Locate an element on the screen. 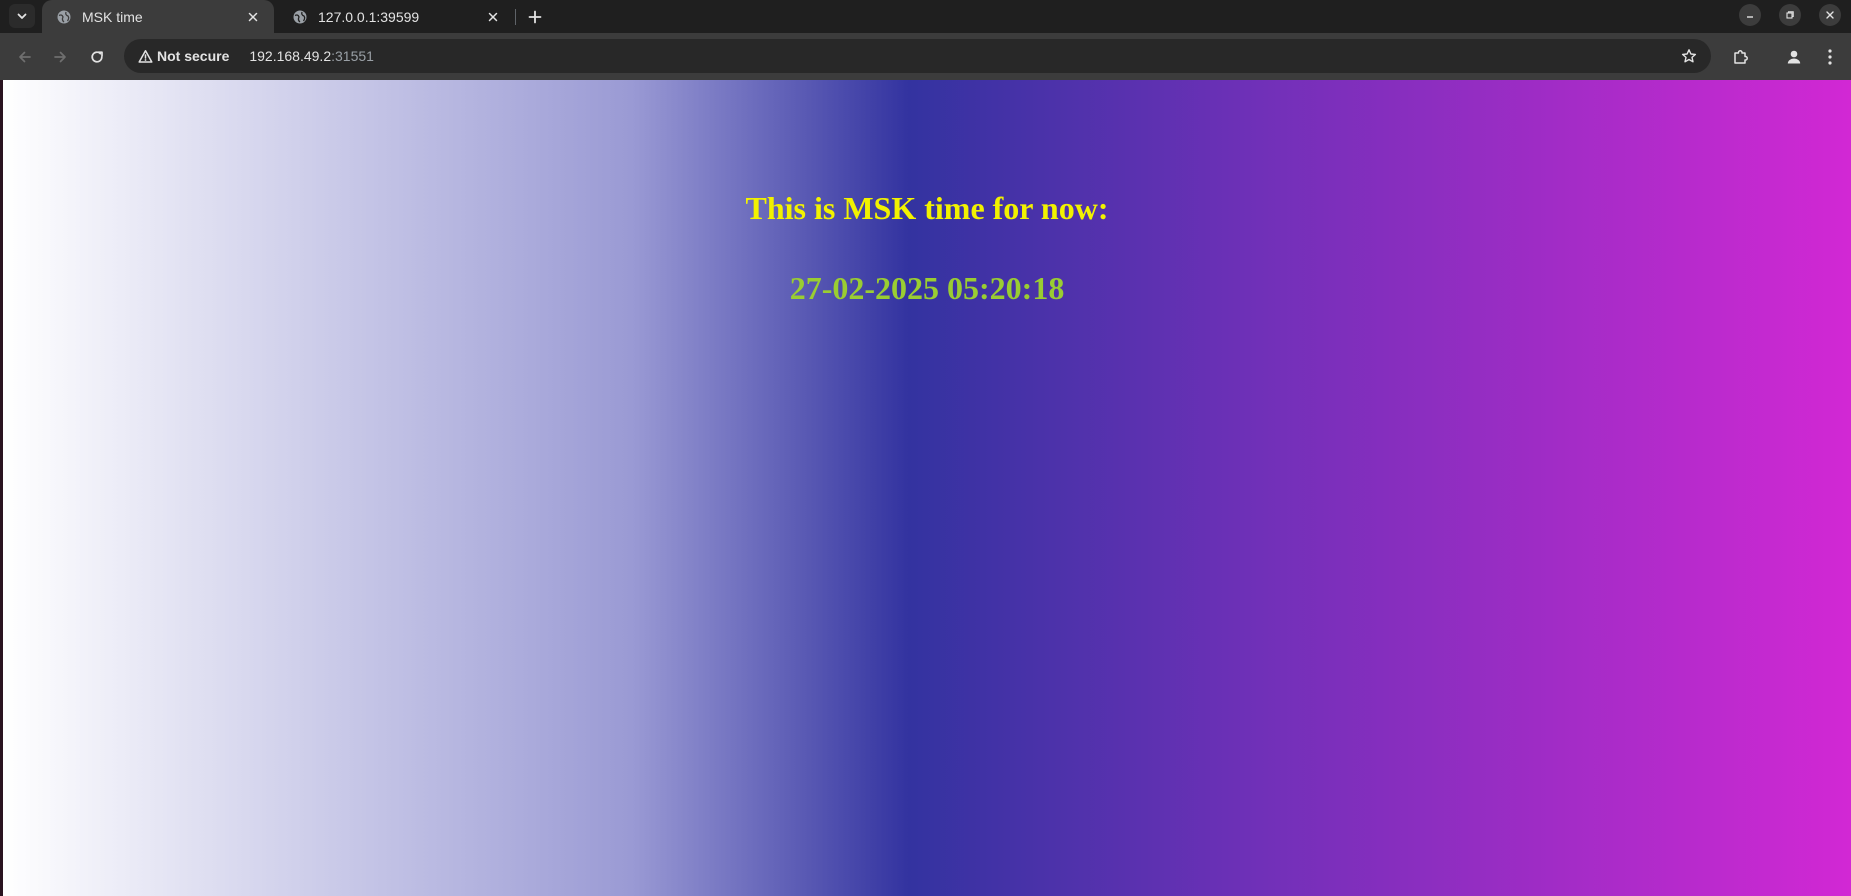 The height and width of the screenshot is (896, 1851). arrow-right-icon is located at coordinates (60, 57).